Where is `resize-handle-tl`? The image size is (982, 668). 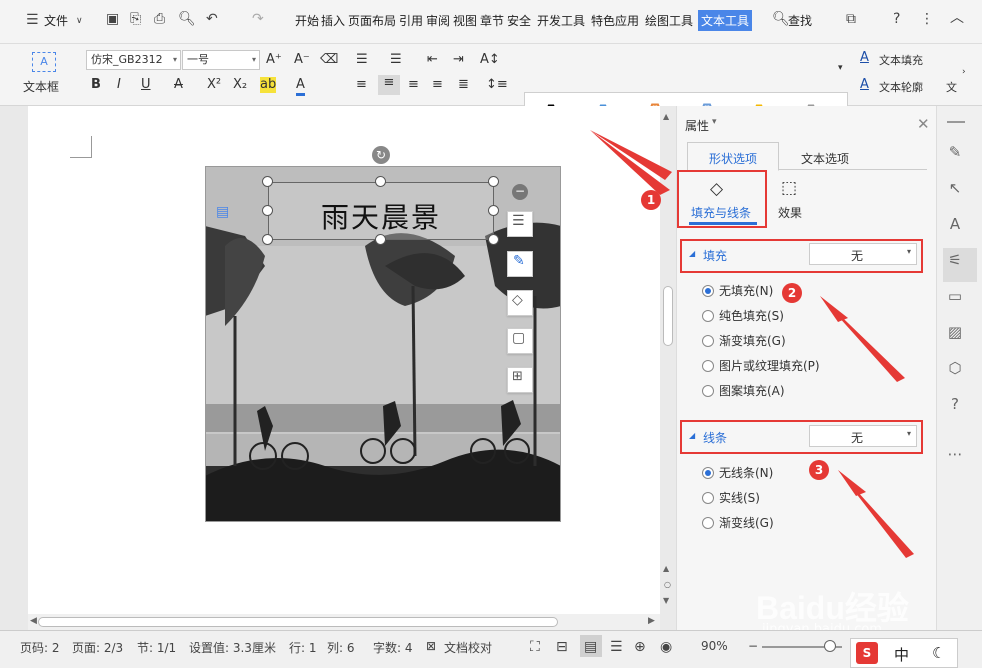 resize-handle-tl is located at coordinates (267, 181).